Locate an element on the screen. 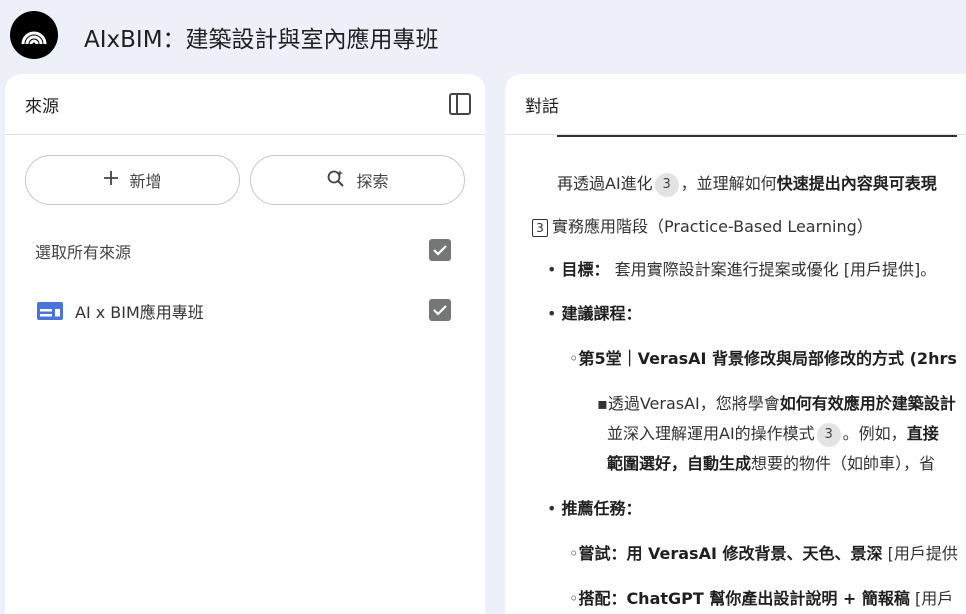  paragraph-line: 並深入理解運用AI的操作模式 3 。例如，直接 is located at coordinates (773, 433).